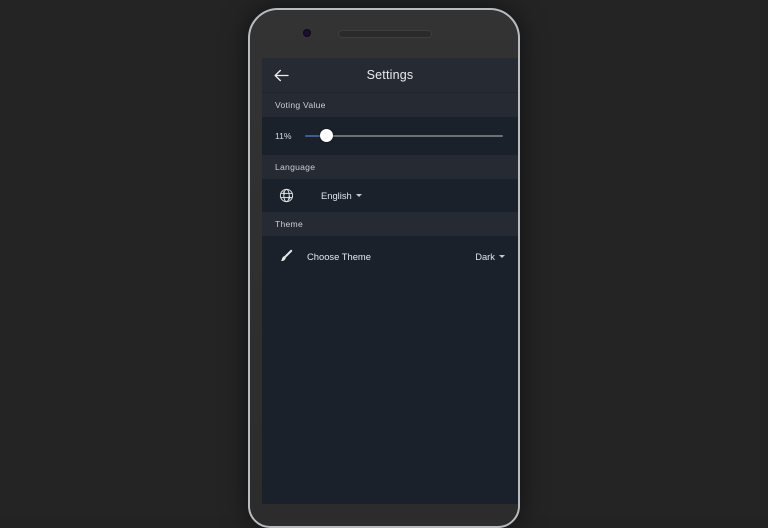 Image resolution: width=768 pixels, height=528 pixels. What do you see at coordinates (295, 167) in the screenshot?
I see `section-header-language-label: Language` at bounding box center [295, 167].